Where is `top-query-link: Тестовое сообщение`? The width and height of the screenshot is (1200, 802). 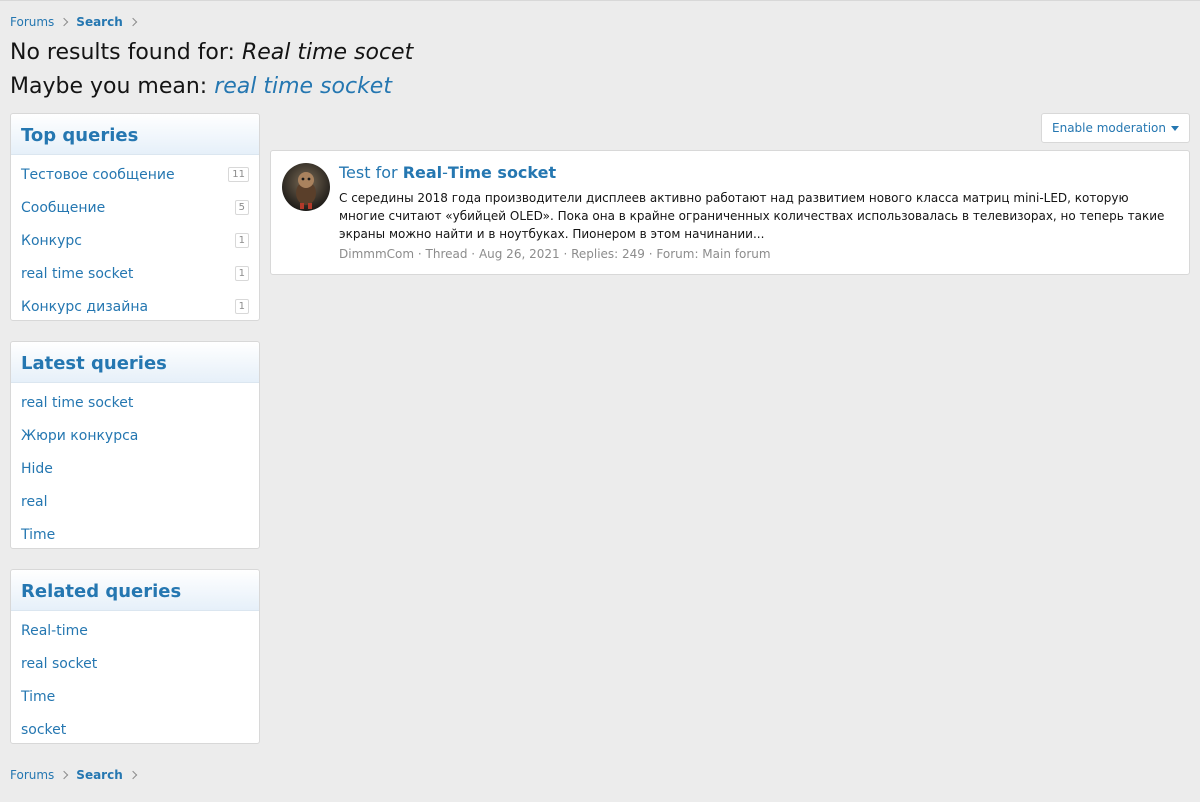 top-query-link: Тестовое сообщение is located at coordinates (98, 175).